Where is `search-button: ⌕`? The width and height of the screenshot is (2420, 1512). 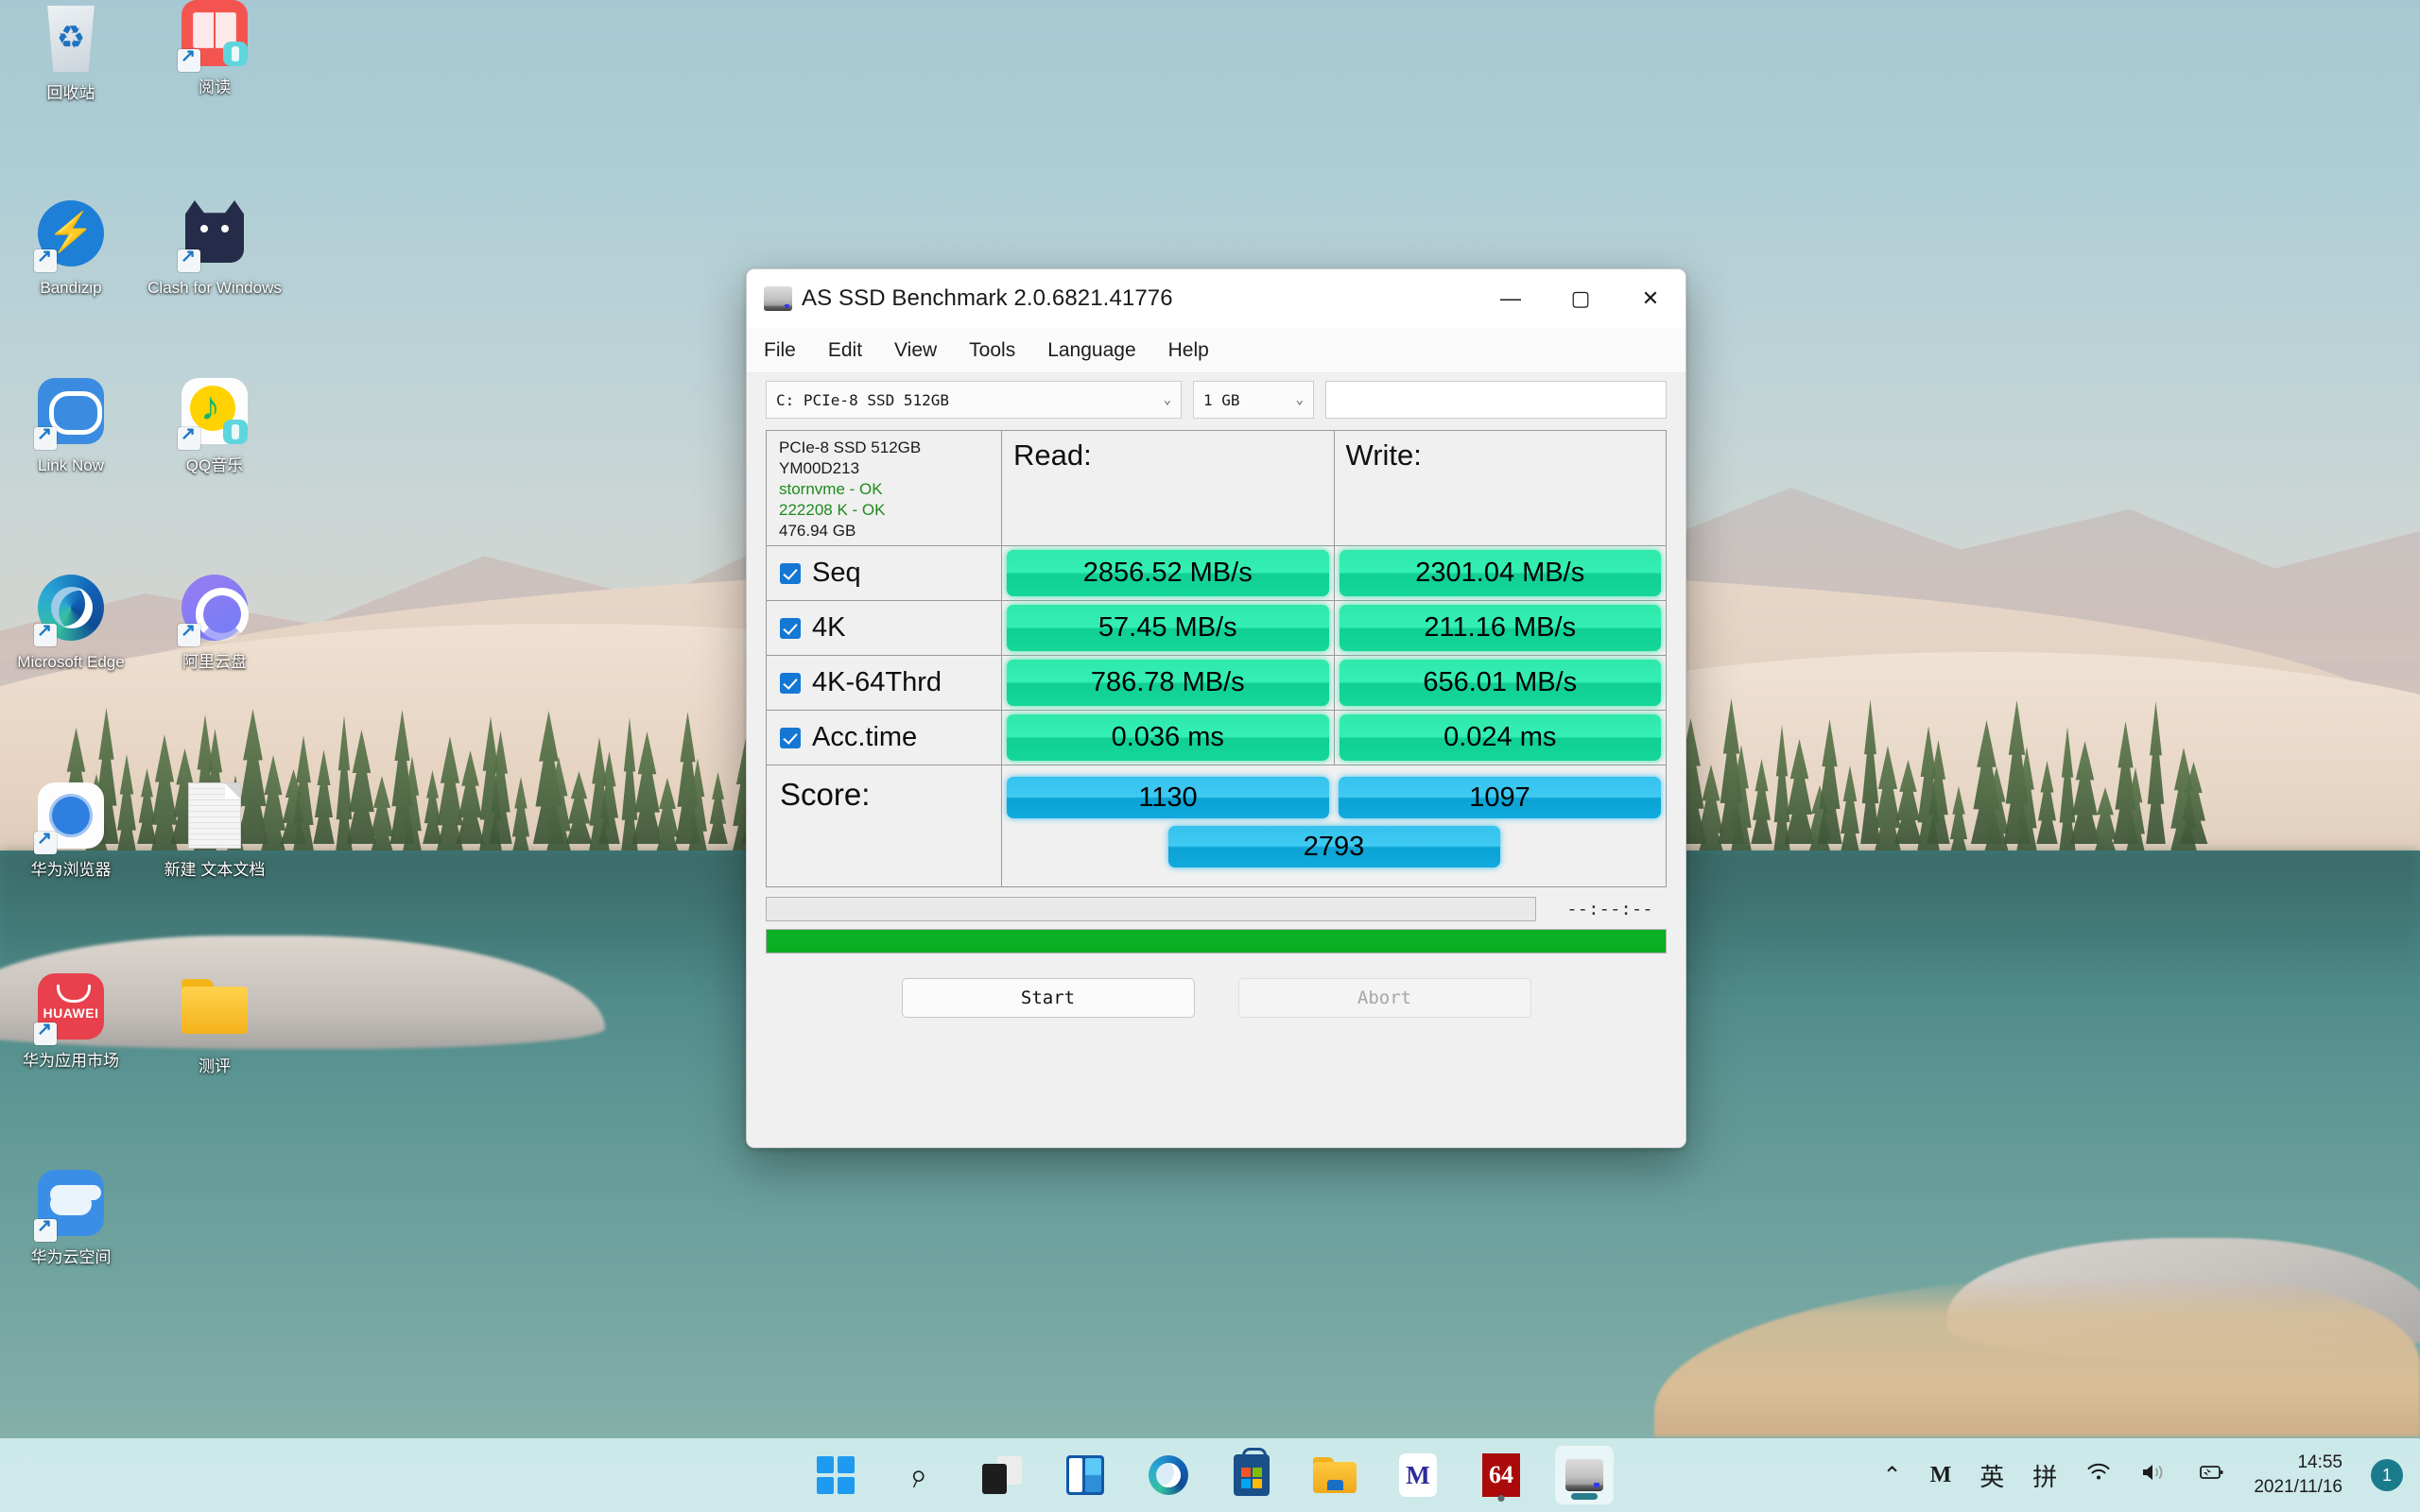
search-button: ⌕ is located at coordinates (919, 1475).